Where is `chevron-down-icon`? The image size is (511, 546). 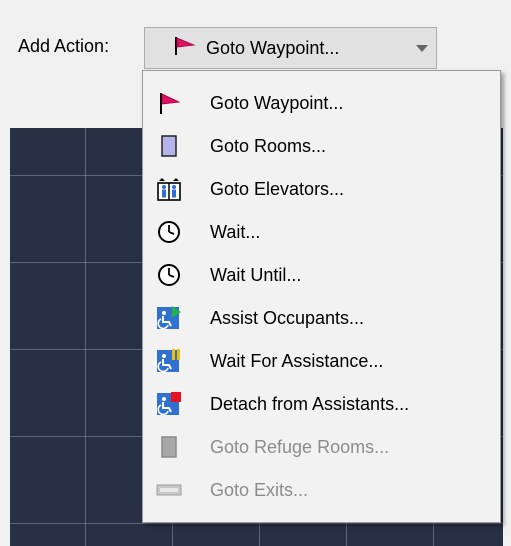 chevron-down-icon is located at coordinates (422, 48).